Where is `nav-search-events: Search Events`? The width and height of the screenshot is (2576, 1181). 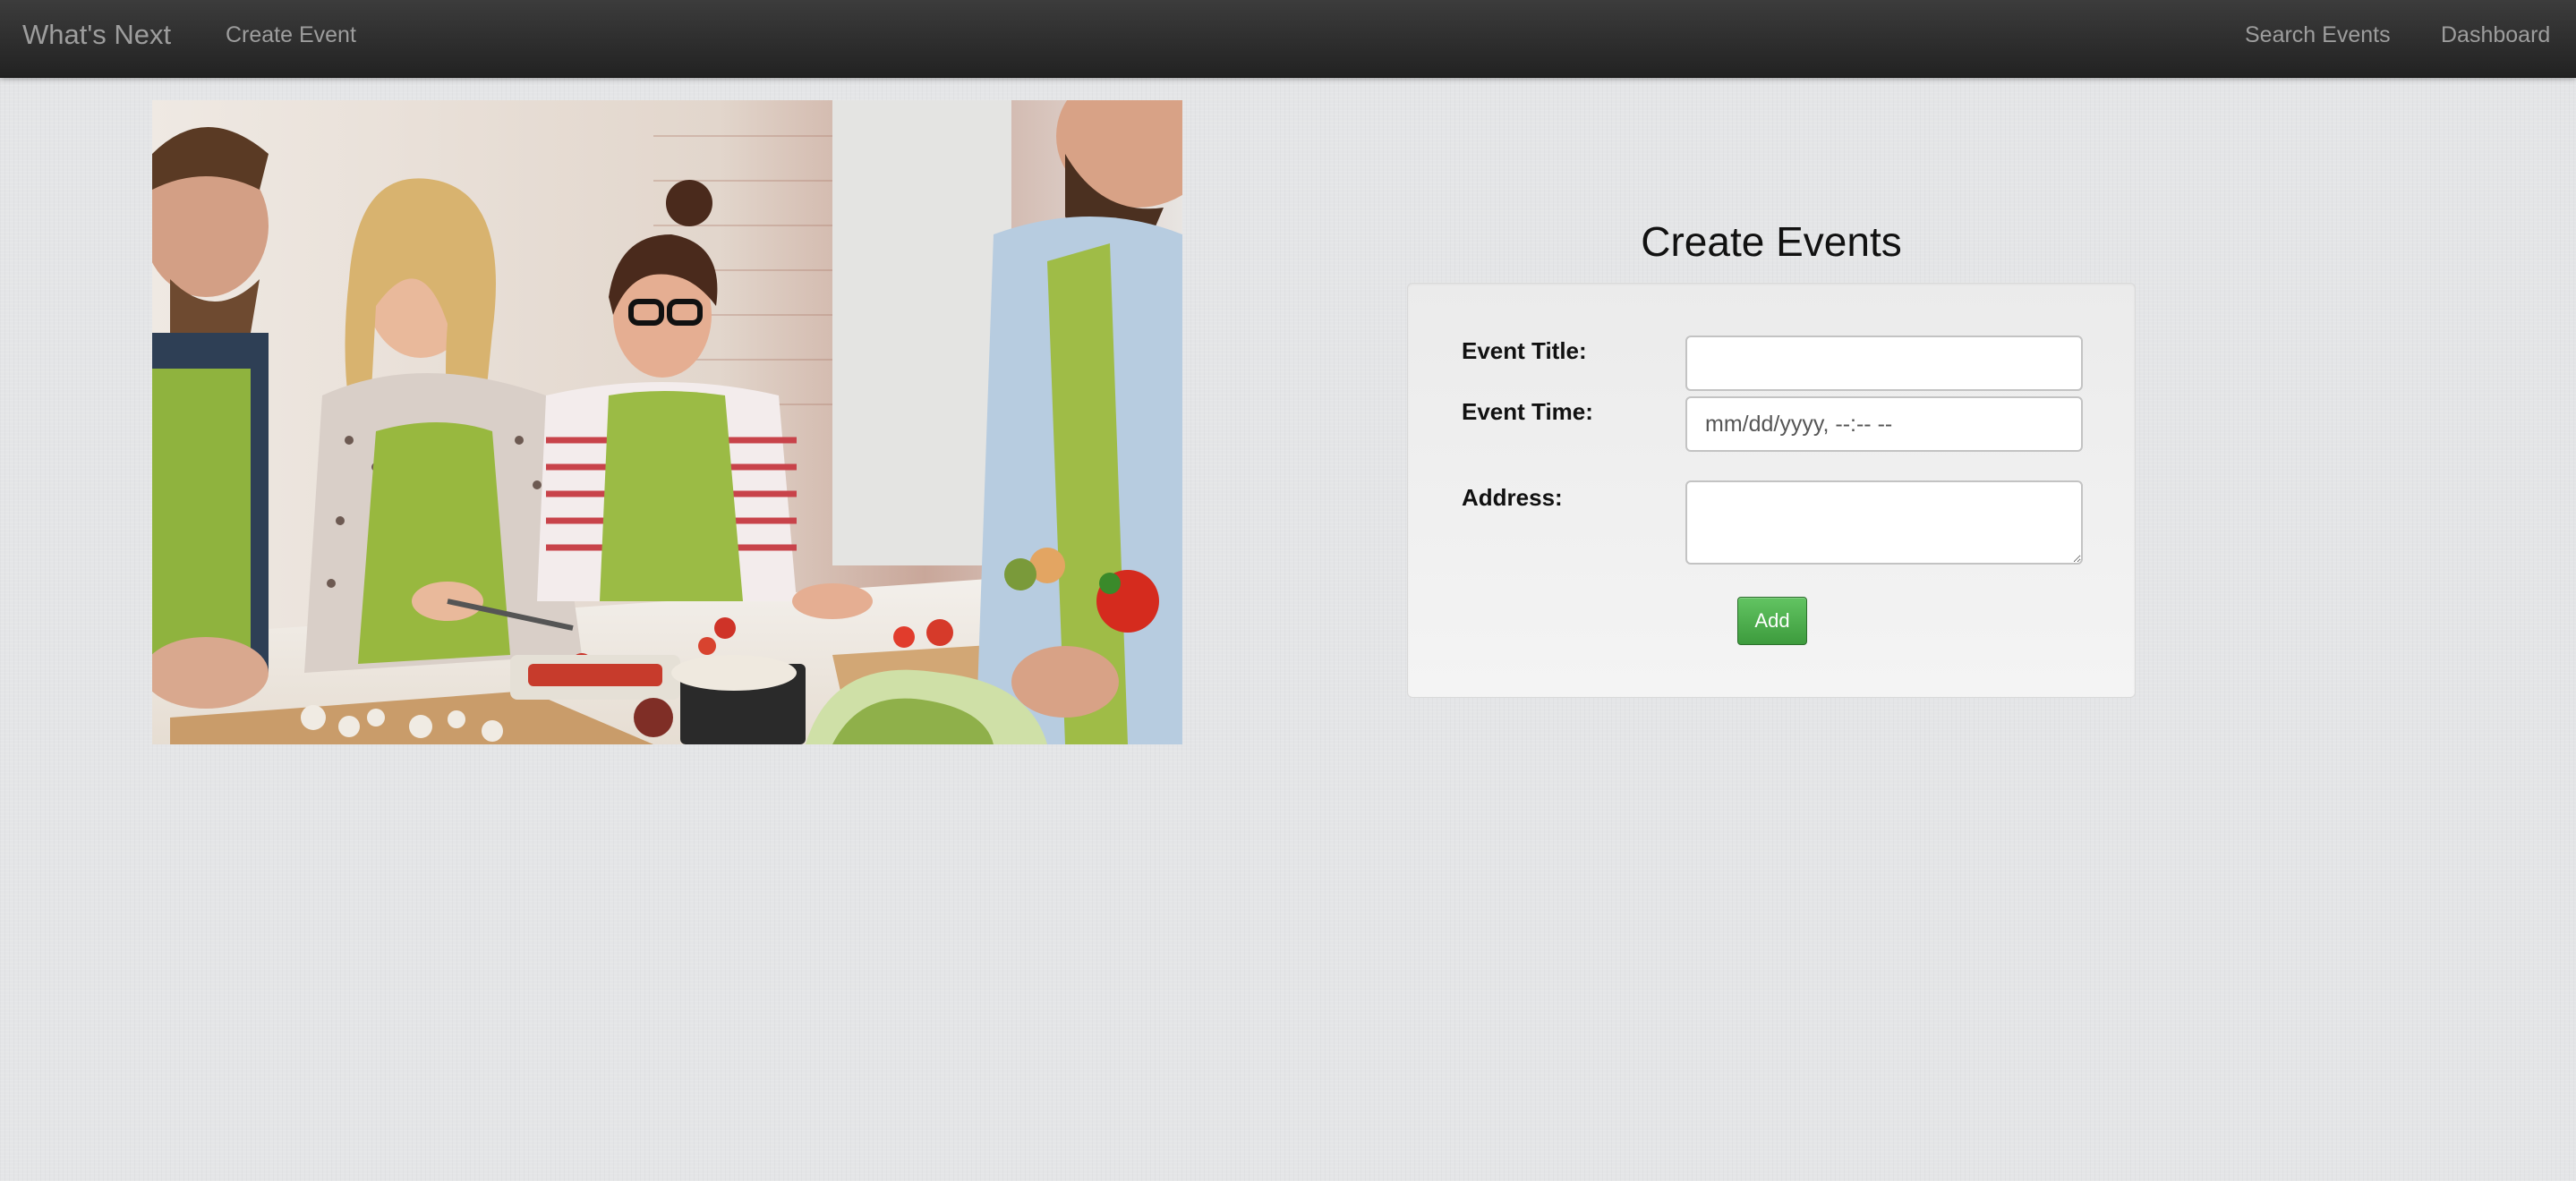 nav-search-events: Search Events is located at coordinates (2318, 35).